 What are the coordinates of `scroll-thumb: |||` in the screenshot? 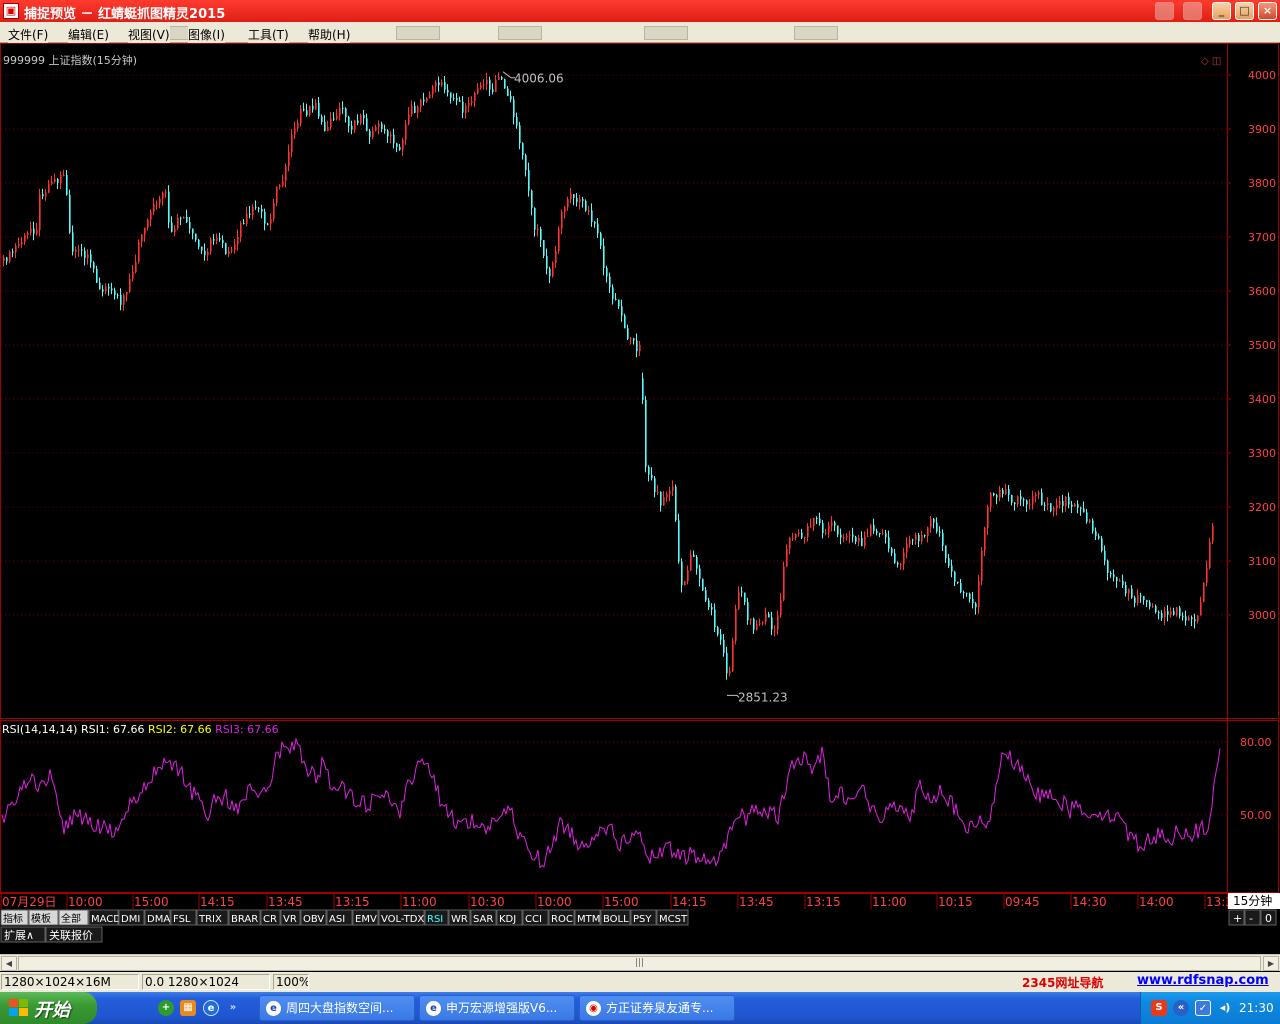 It's located at (639, 963).